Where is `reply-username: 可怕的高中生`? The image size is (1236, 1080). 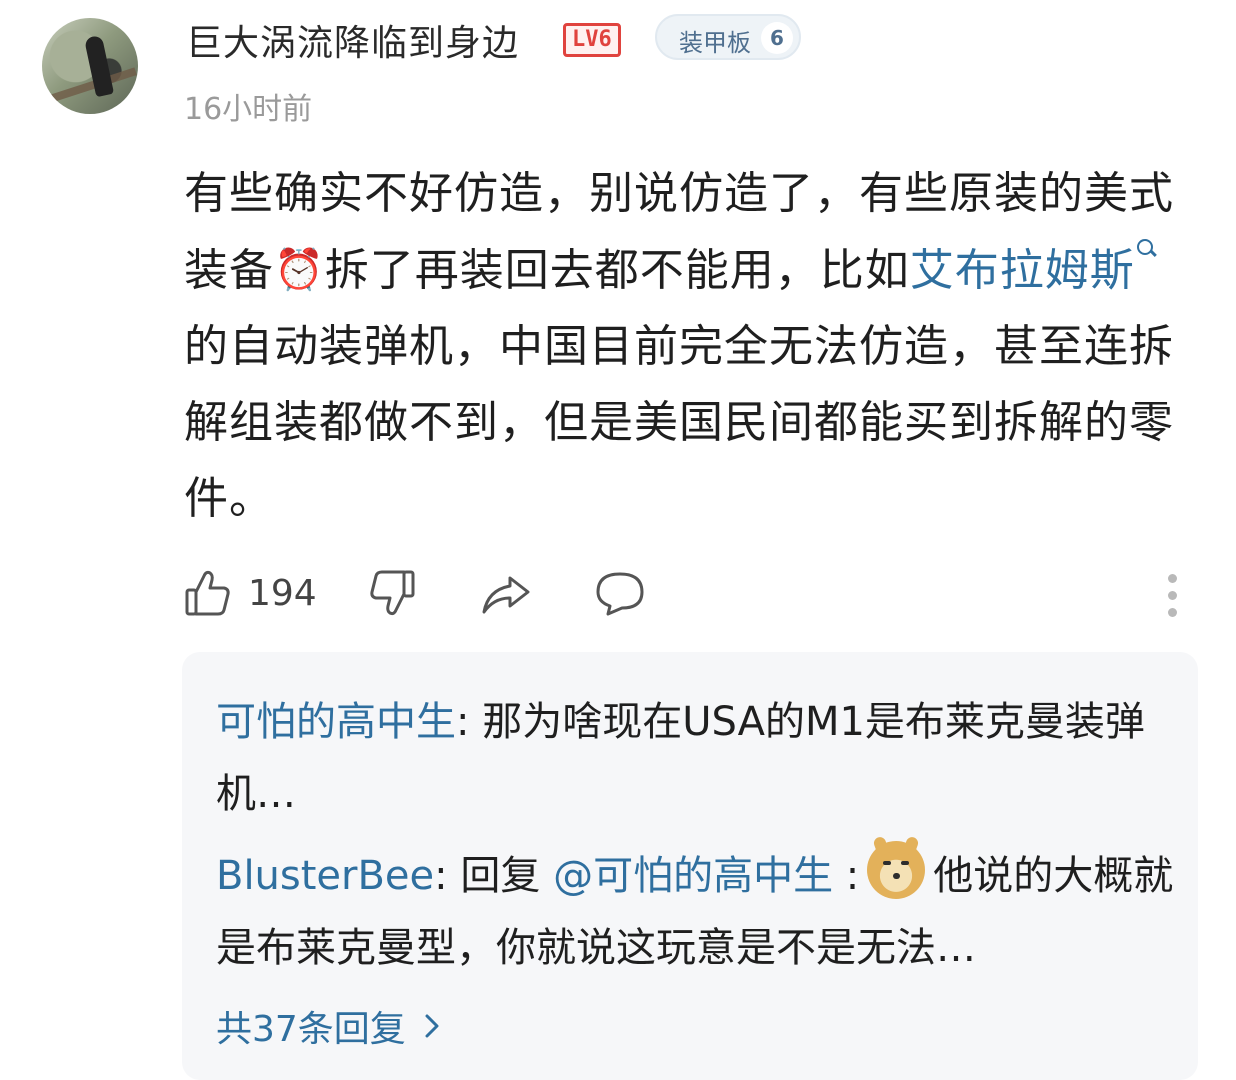
reply-username: 可怕的高中生 is located at coordinates (336, 722).